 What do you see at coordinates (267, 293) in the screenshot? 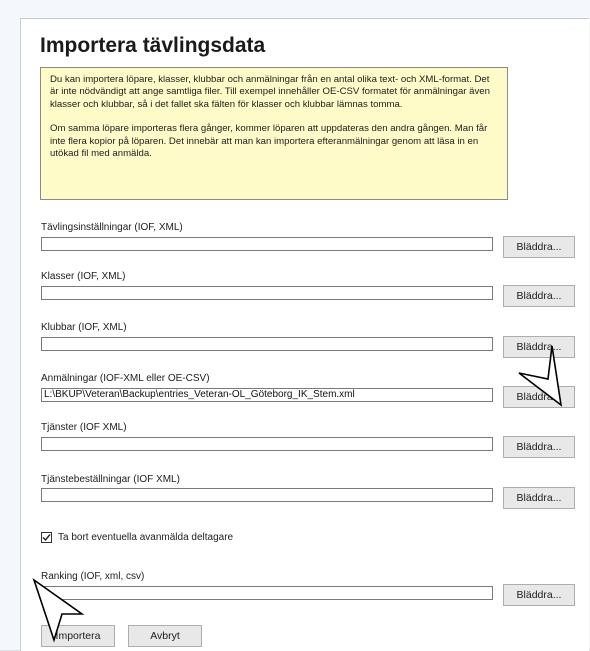
I see `classes-input` at bounding box center [267, 293].